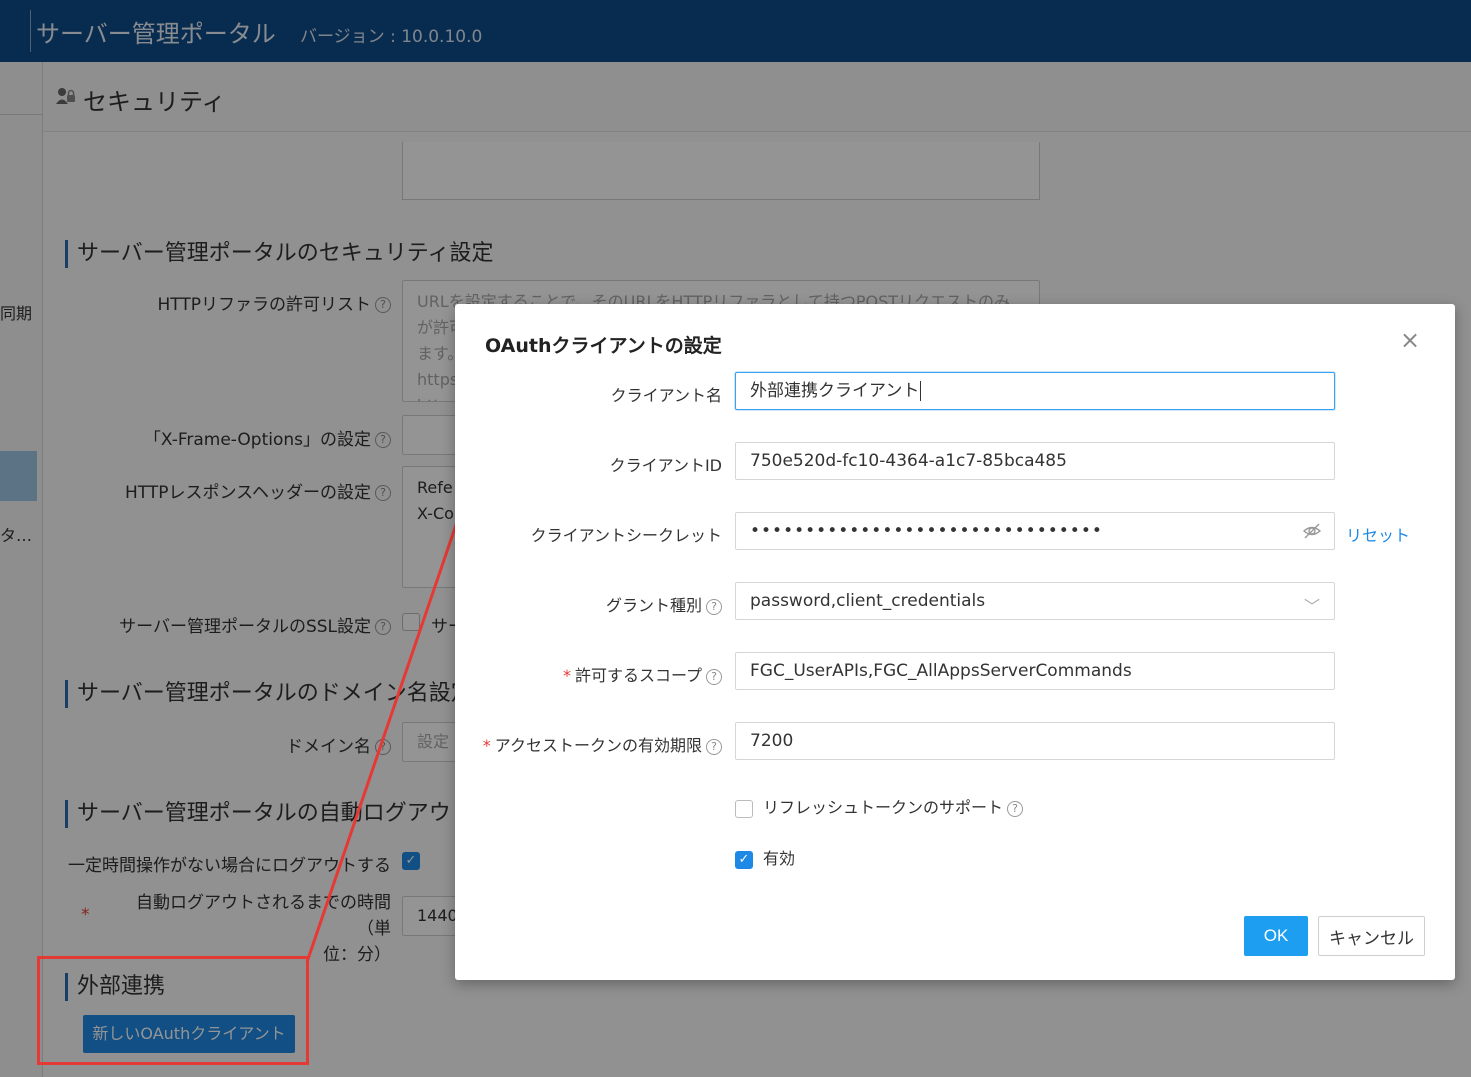 This screenshot has height=1077, width=1471. I want to click on refresh-token-checkbox, so click(744, 808).